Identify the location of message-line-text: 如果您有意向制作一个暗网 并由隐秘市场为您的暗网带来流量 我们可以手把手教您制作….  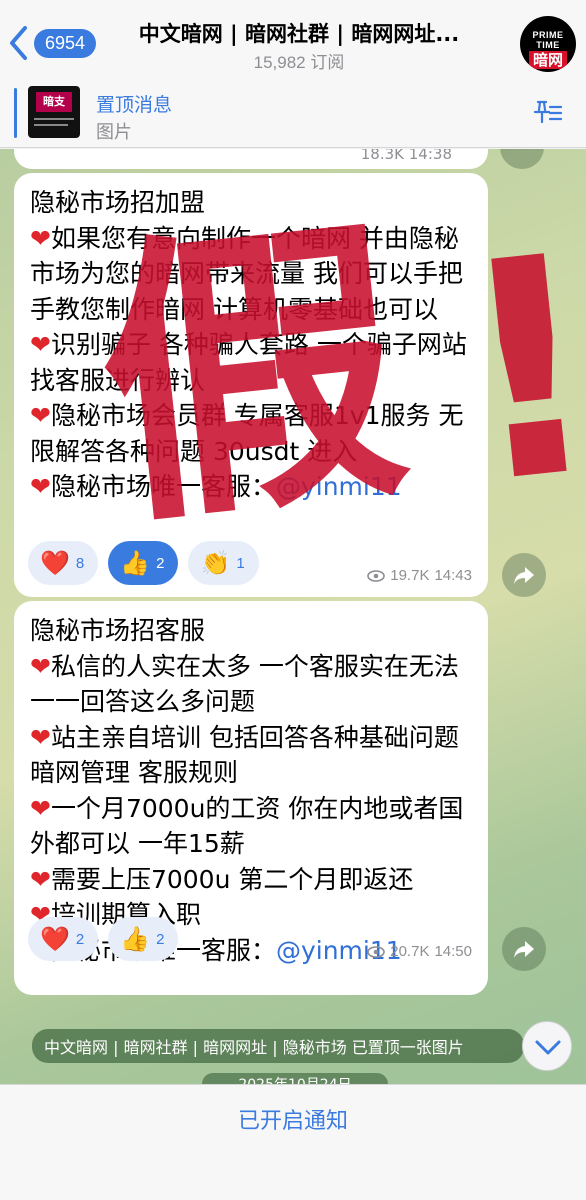
(246, 273).